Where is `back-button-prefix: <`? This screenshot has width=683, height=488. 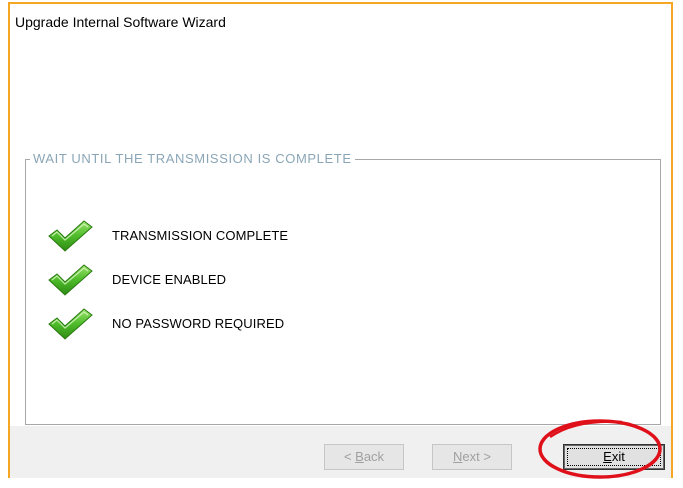 back-button-prefix: < is located at coordinates (349, 456).